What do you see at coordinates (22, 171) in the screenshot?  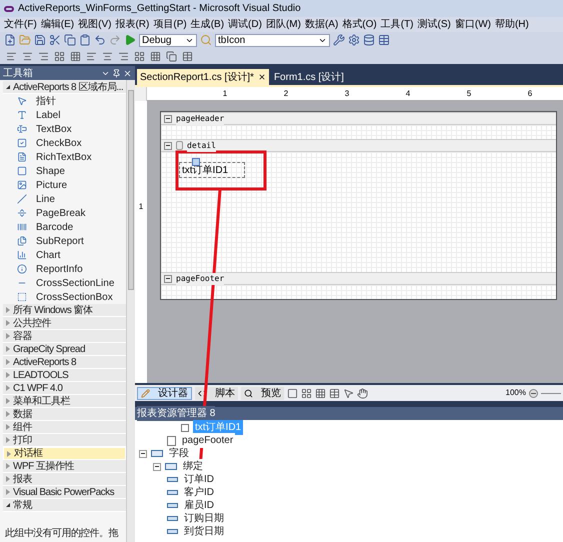 I see `square-icon` at bounding box center [22, 171].